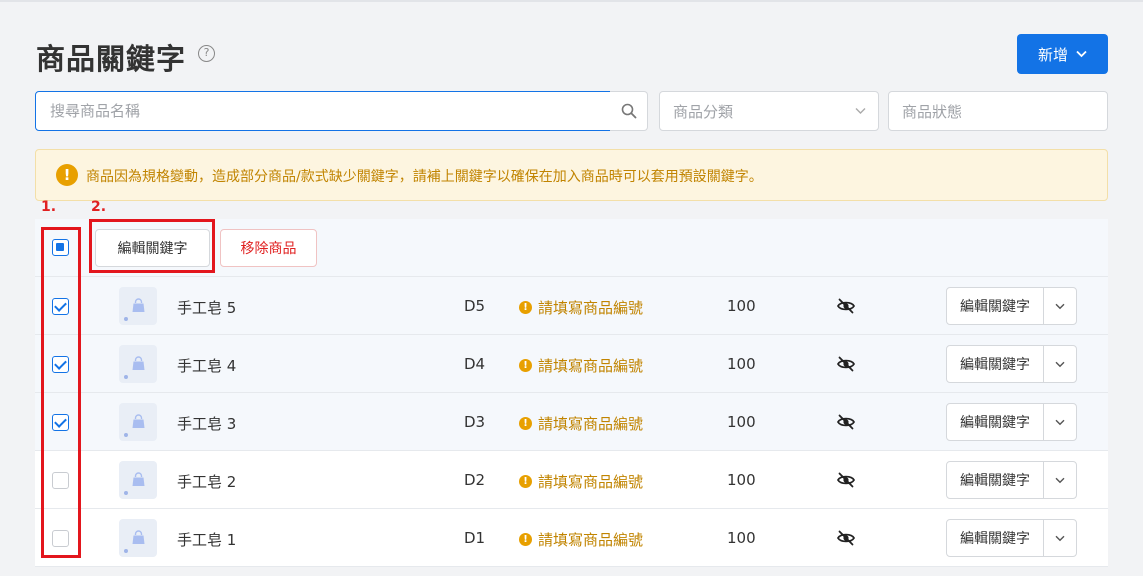  I want to click on product-name: 手工皂 1, so click(207, 540).